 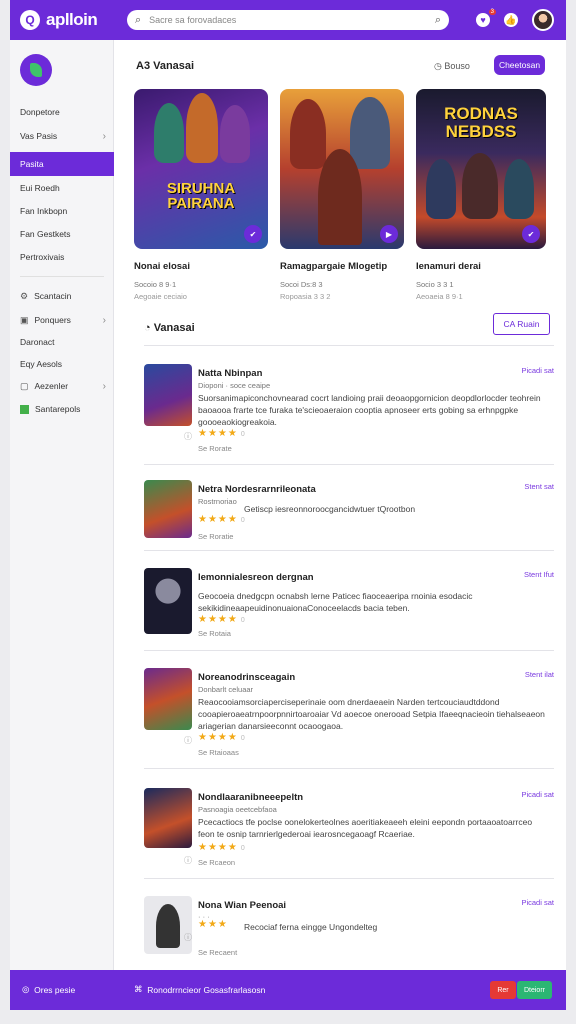 I want to click on list-item-footer: Se Rotaia, so click(x=214, y=633).